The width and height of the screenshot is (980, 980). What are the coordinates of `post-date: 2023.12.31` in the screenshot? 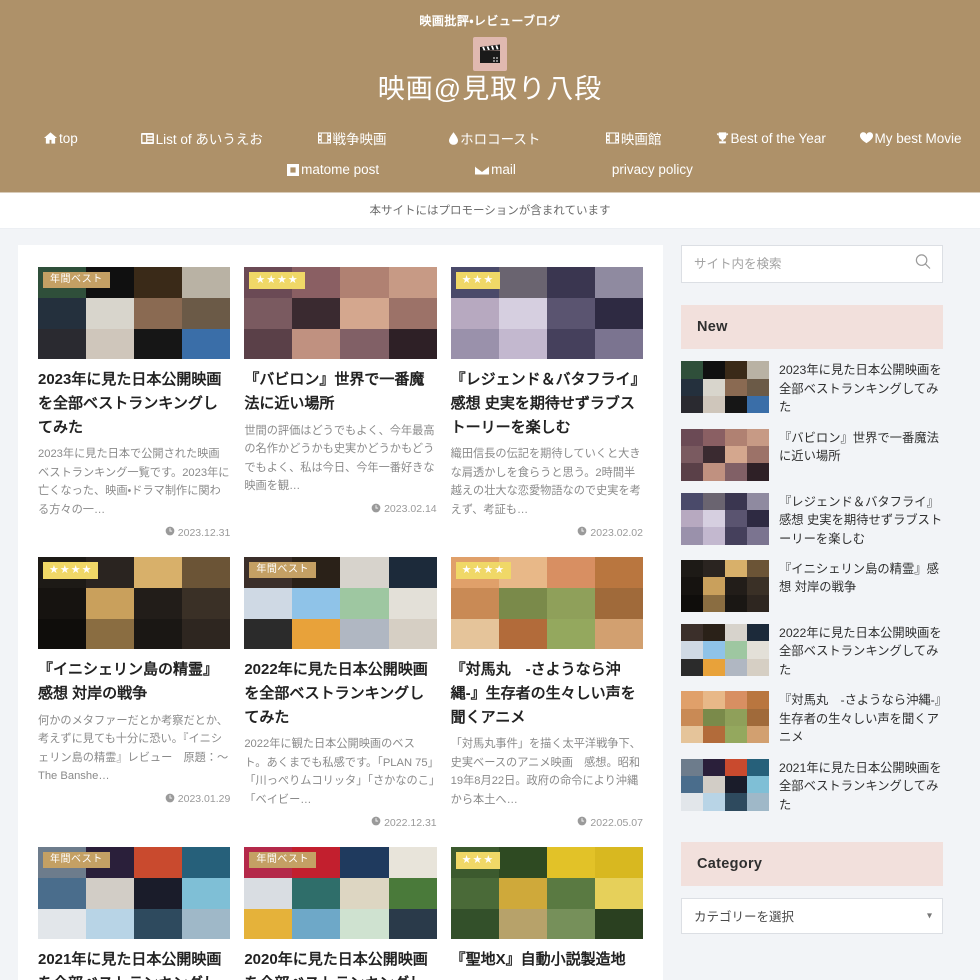 It's located at (204, 532).